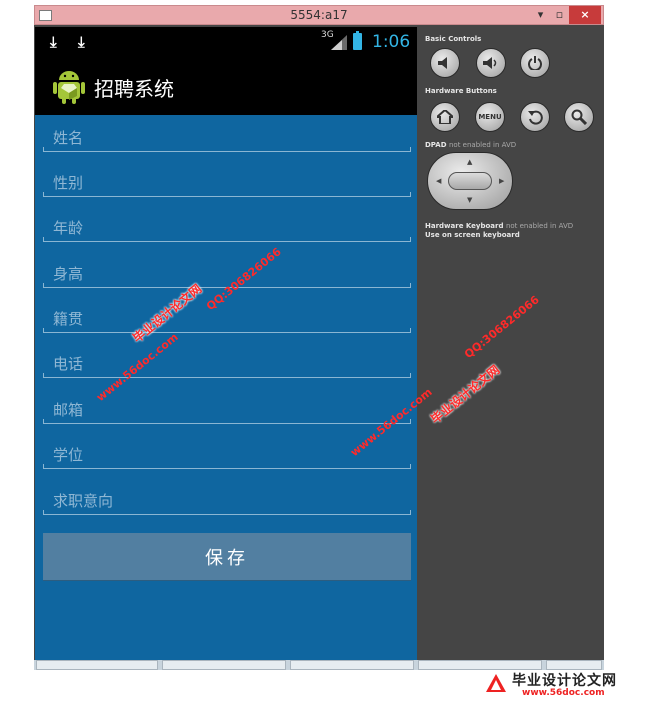 The width and height of the screenshot is (649, 702). Describe the element at coordinates (470, 200) in the screenshot. I see `dpad-down-arrow-icon: ▼` at that location.